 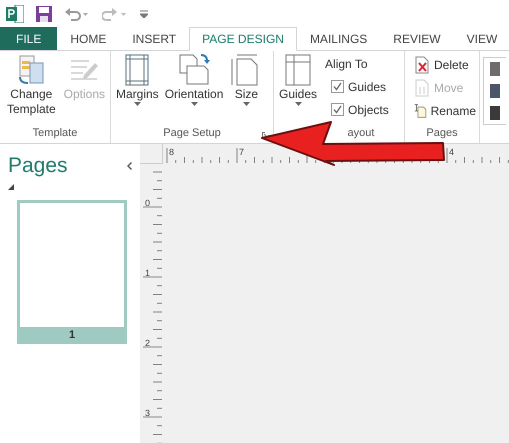 What do you see at coordinates (44, 14) in the screenshot?
I see `save-icon` at bounding box center [44, 14].